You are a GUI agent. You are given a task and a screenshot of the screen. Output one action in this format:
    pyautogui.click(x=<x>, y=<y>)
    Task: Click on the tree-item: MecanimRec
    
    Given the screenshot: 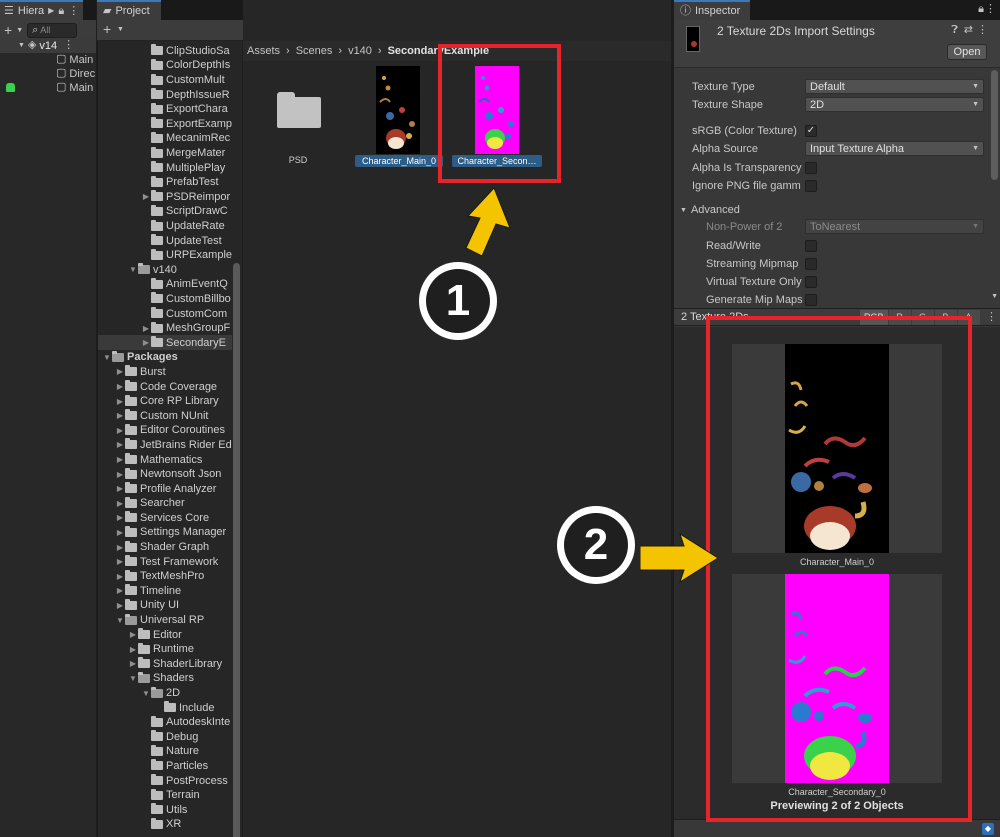 What is the action you would take?
    pyautogui.click(x=165, y=138)
    